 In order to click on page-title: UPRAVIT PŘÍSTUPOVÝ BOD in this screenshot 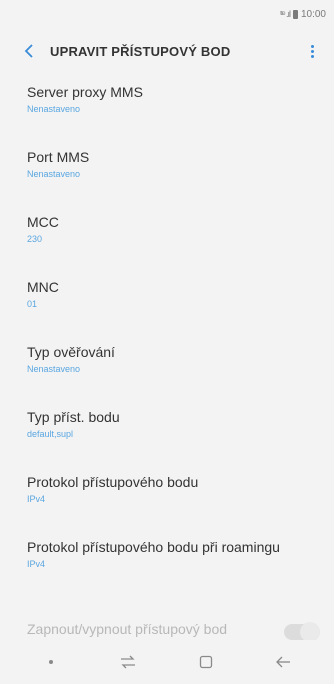, I will do `click(140, 51)`.